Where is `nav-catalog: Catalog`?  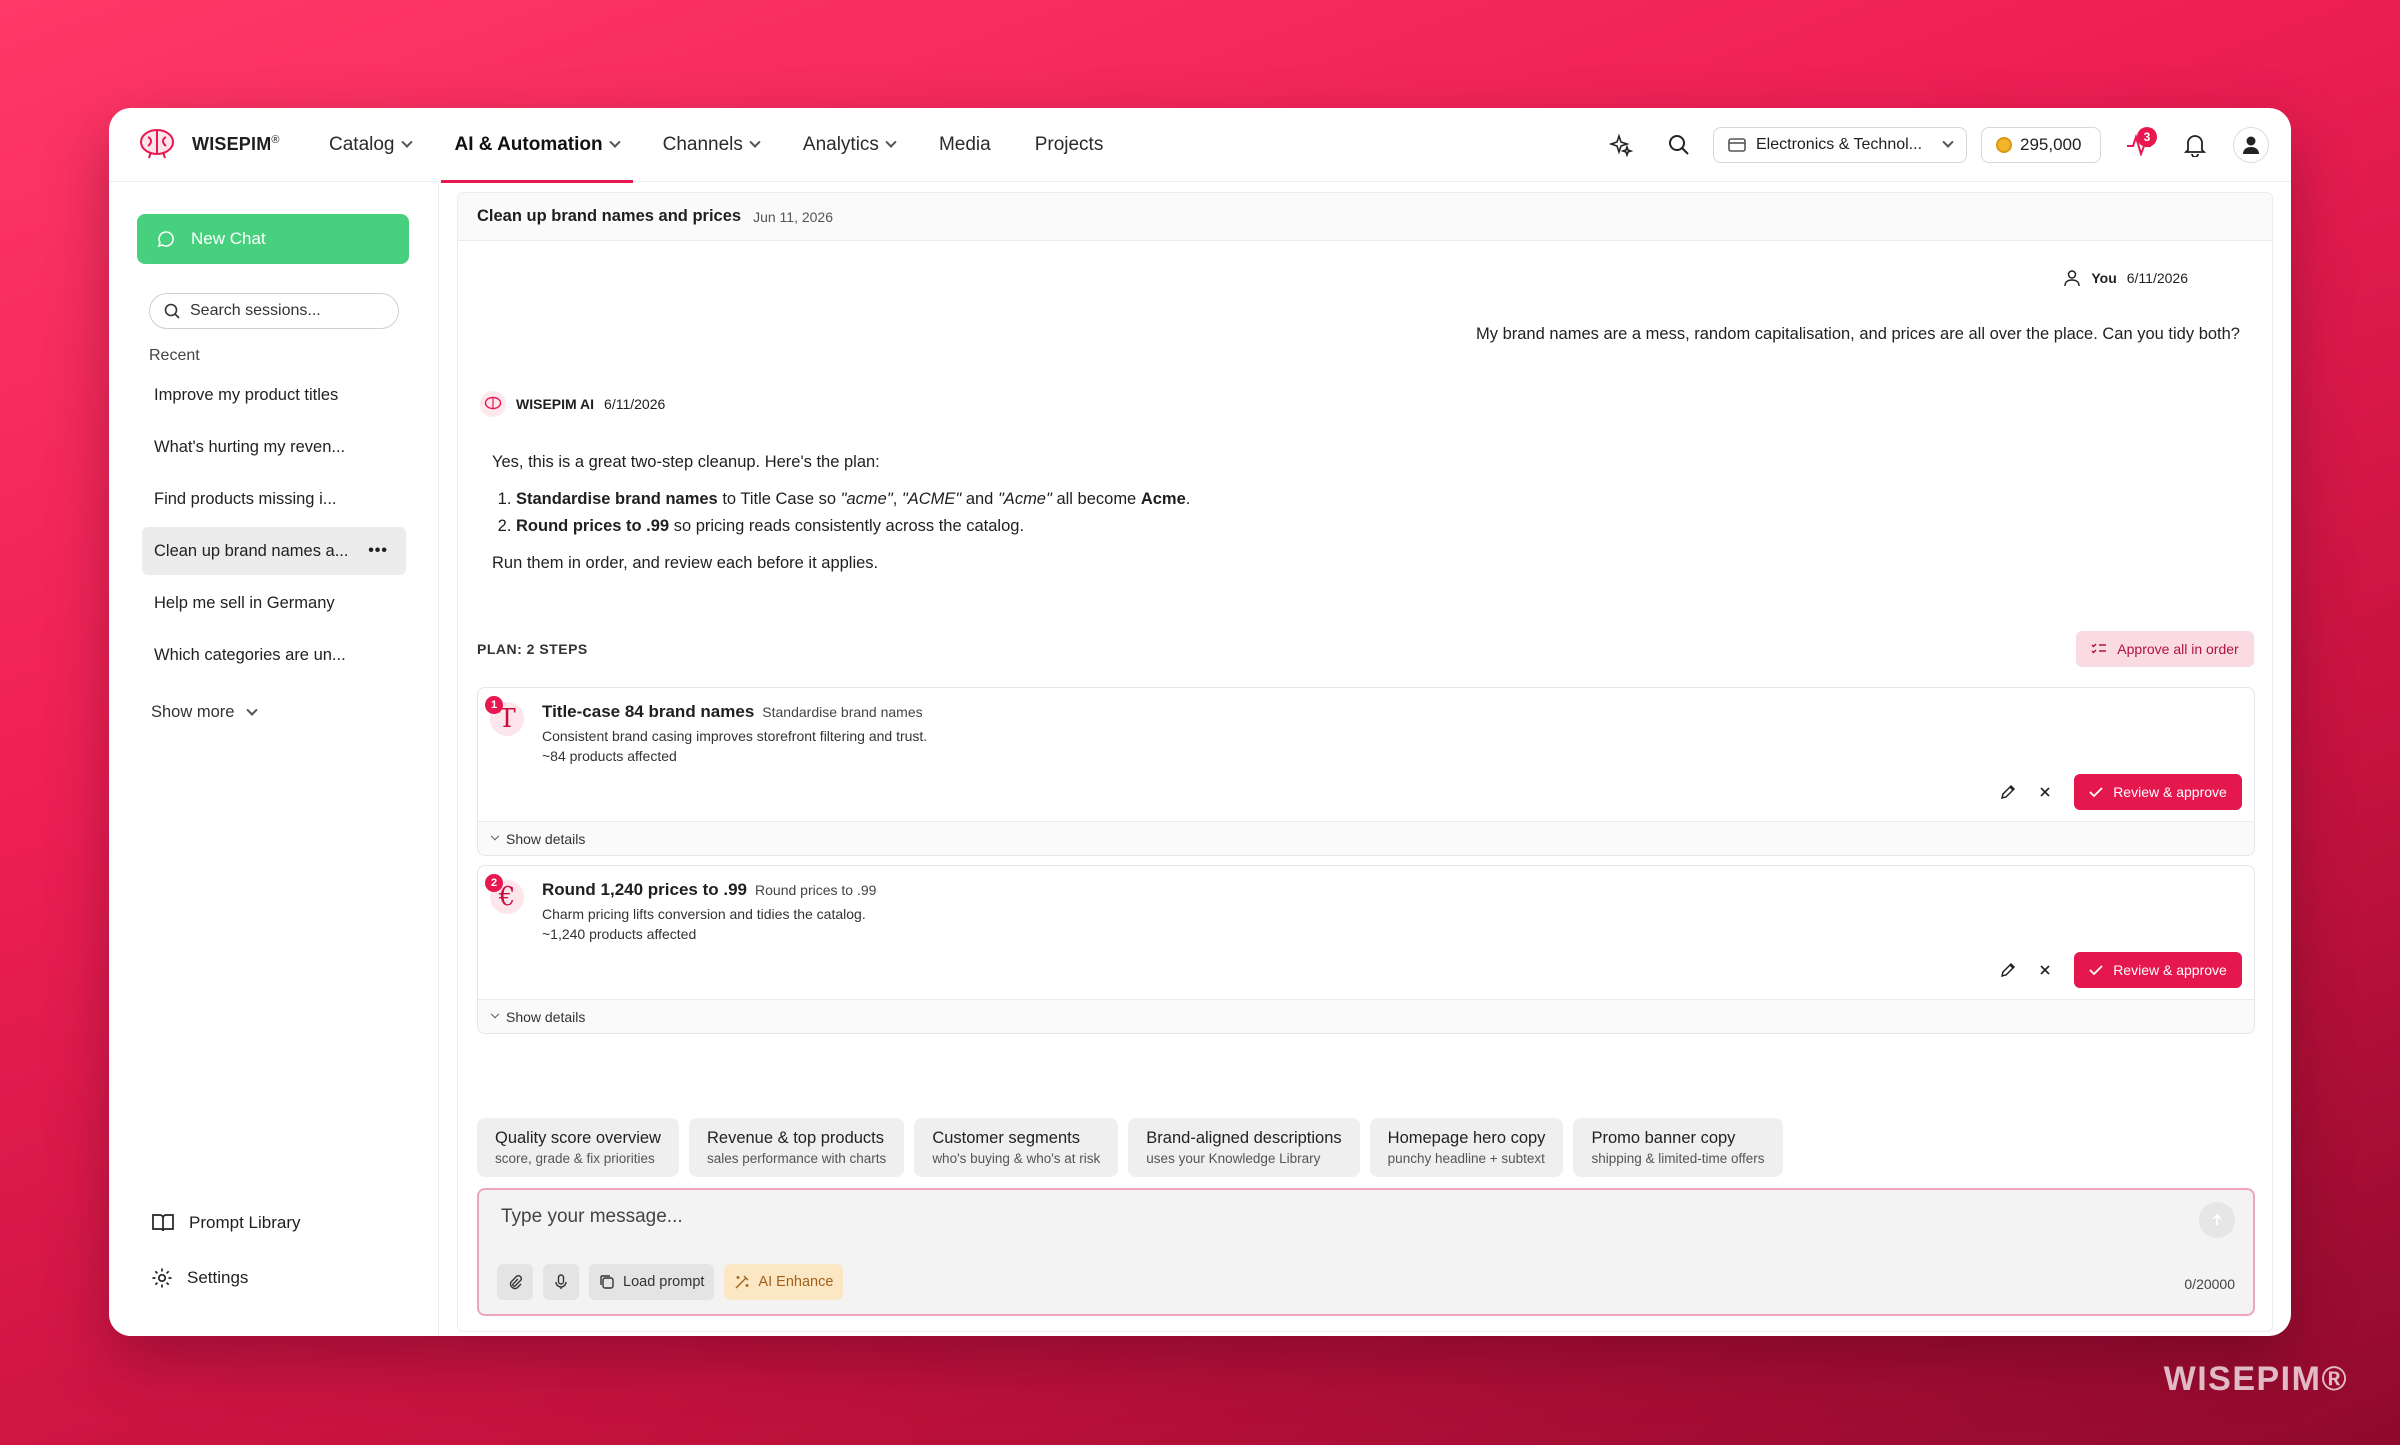
nav-catalog: Catalog is located at coordinates (370, 145).